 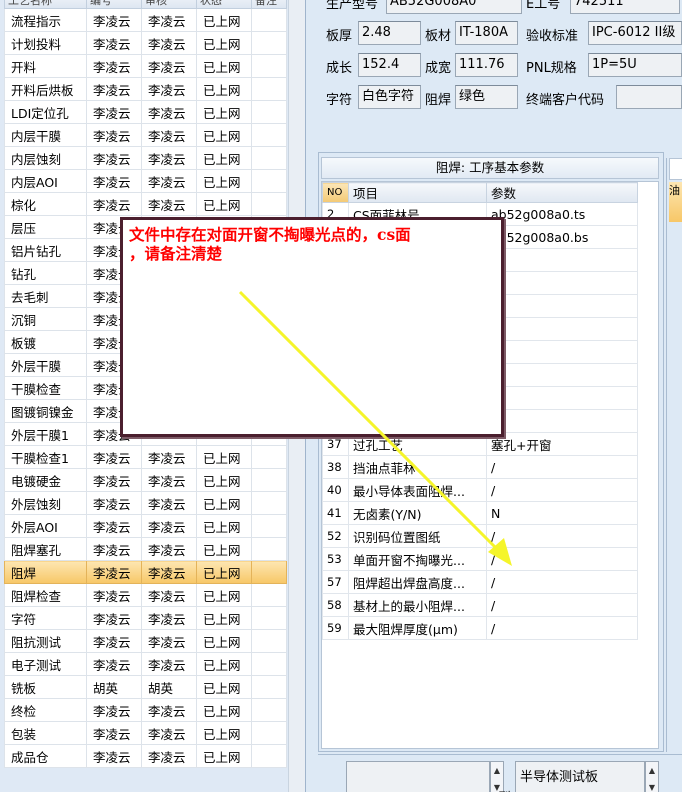 I want to click on spin-down-icon: ▼, so click(x=652, y=785).